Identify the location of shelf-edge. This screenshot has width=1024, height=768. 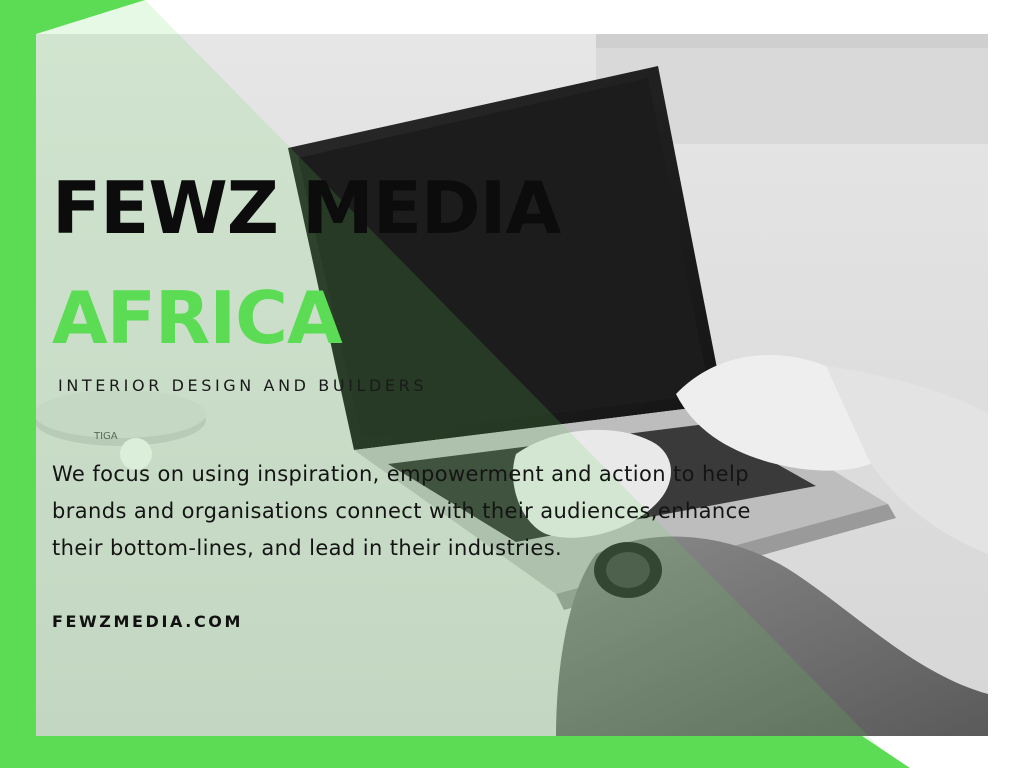
(792, 41).